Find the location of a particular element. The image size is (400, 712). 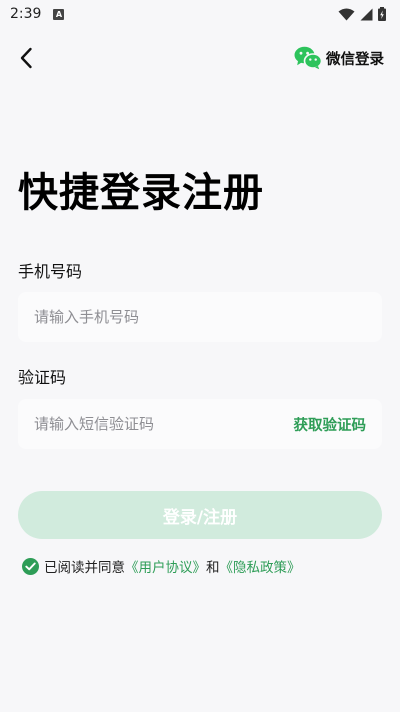

status-icons is located at coordinates (362, 14).